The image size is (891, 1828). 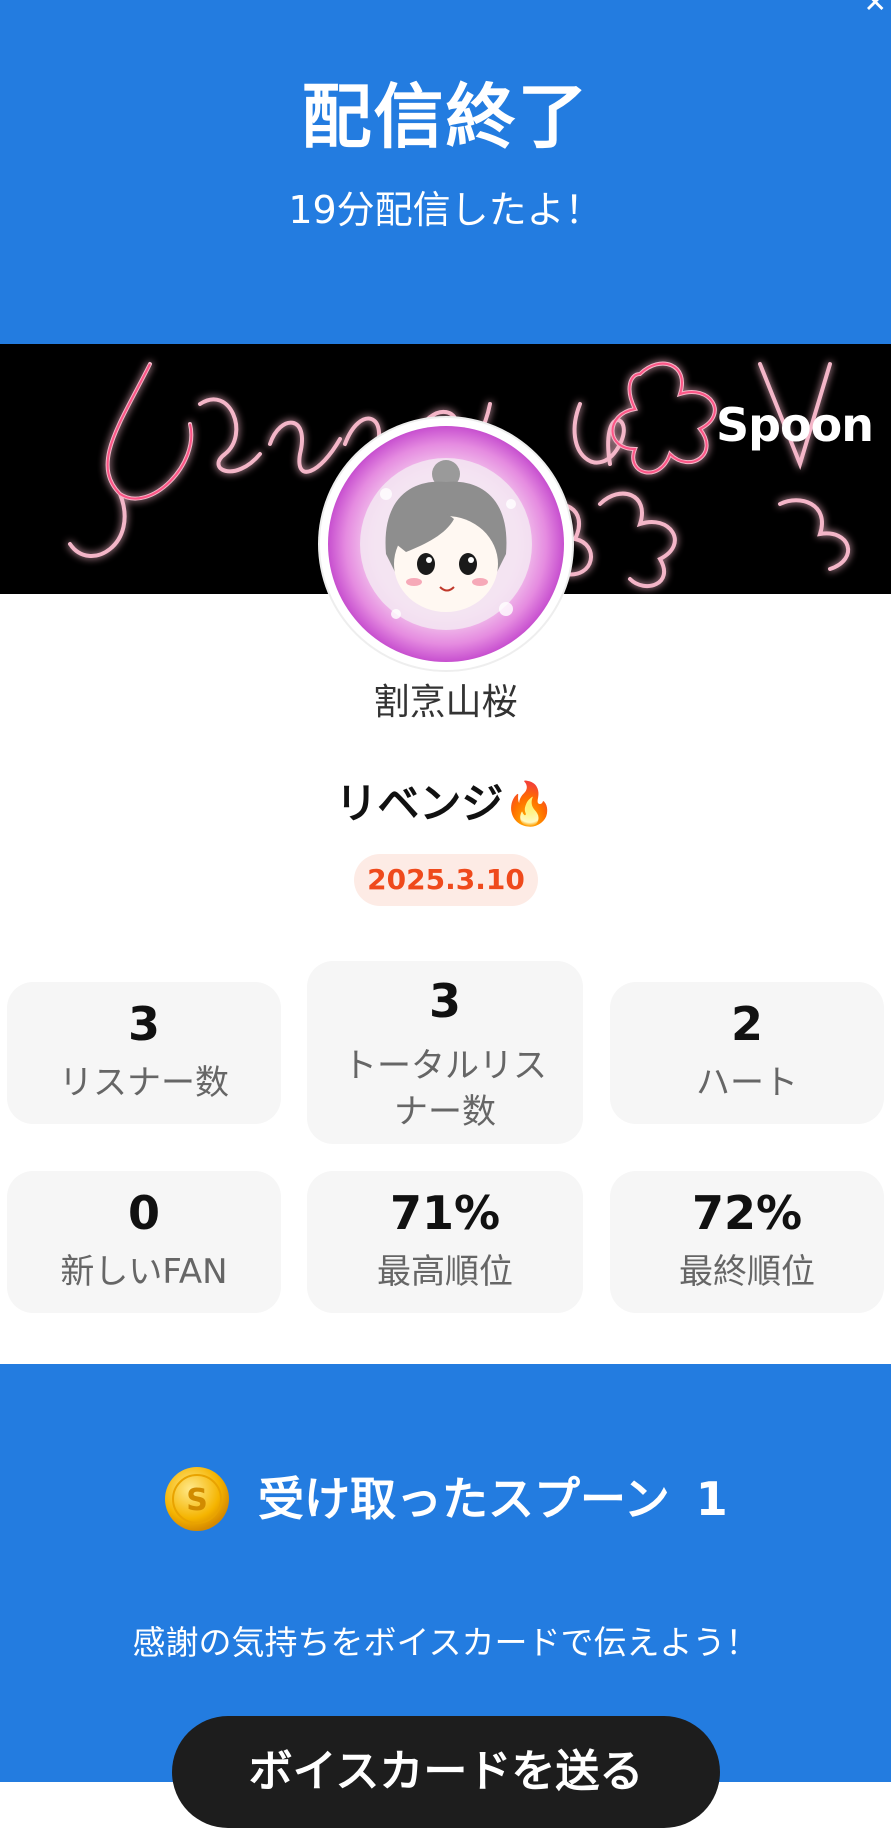 What do you see at coordinates (144, 1272) in the screenshot?
I see `stat-label: 新しいFAN` at bounding box center [144, 1272].